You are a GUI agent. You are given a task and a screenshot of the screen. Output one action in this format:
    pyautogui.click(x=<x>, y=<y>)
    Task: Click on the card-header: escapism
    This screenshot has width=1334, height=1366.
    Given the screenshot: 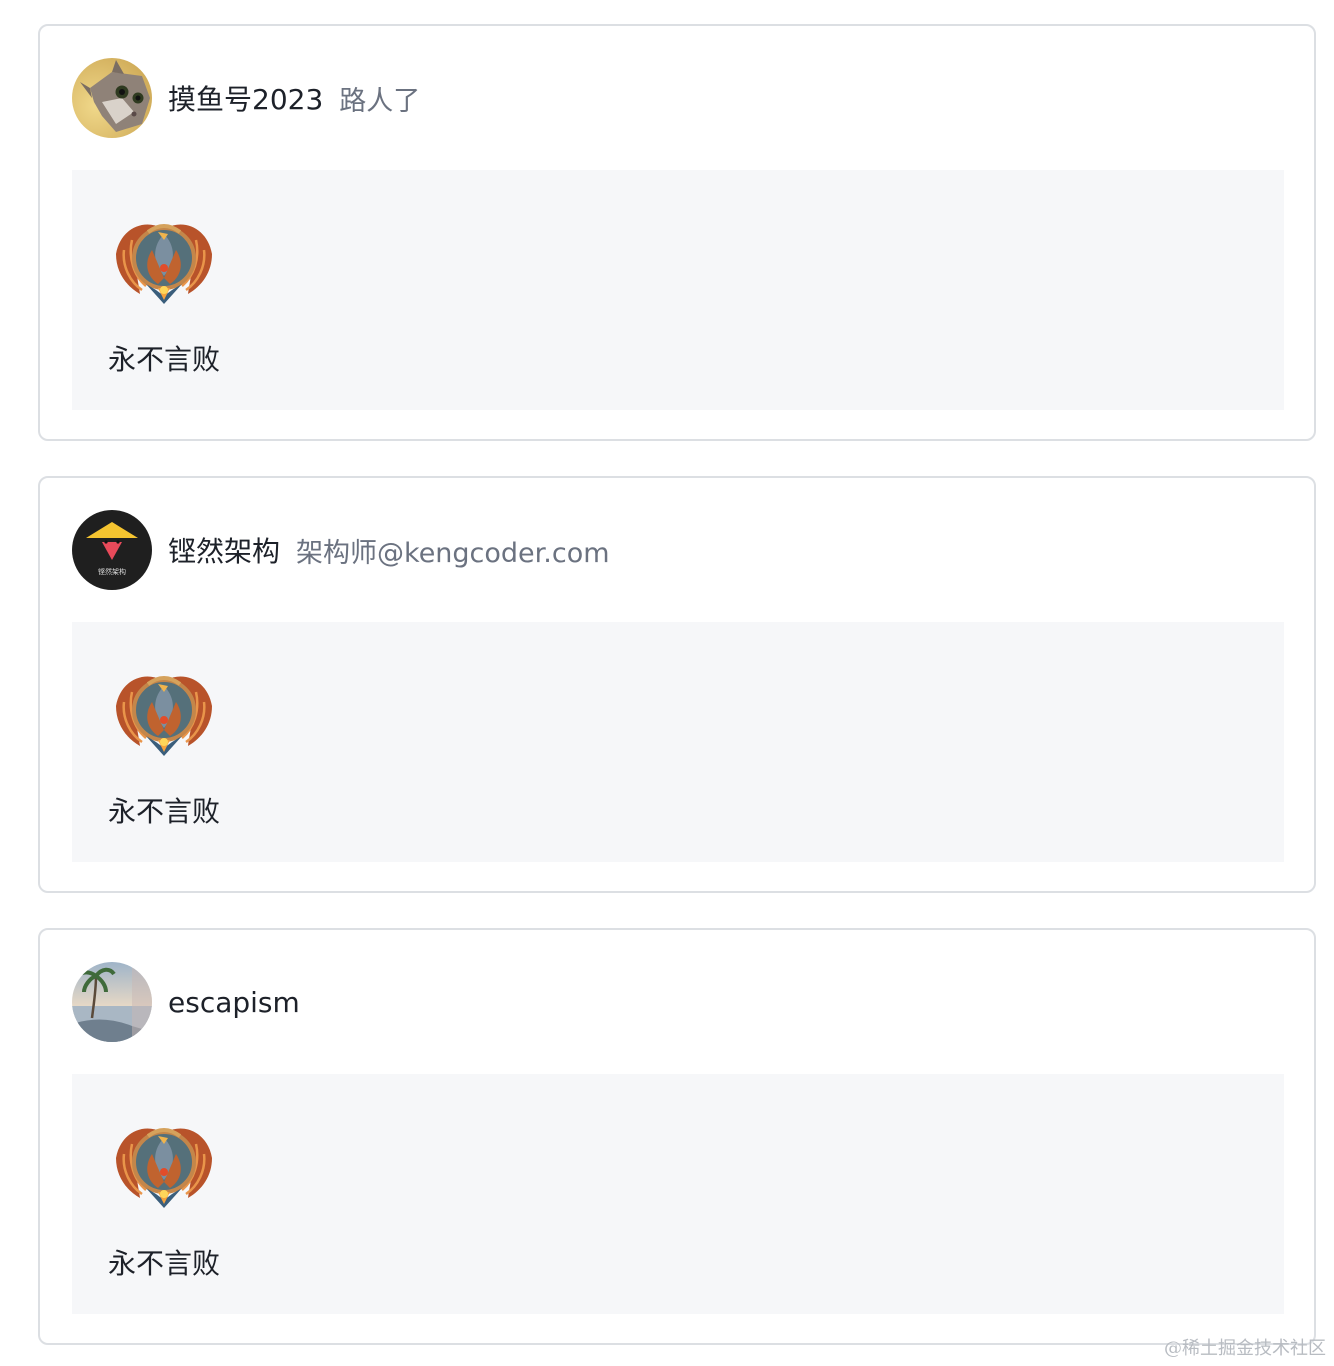 What is the action you would take?
    pyautogui.click(x=194, y=1002)
    